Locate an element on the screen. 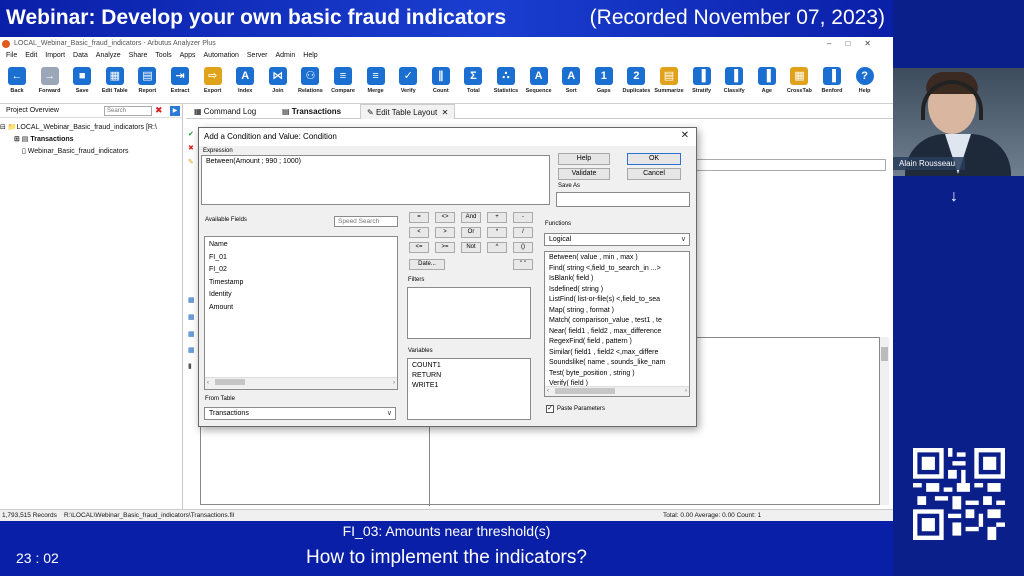  toolbar-join-button: ⋈ Join is located at coordinates (278, 80).